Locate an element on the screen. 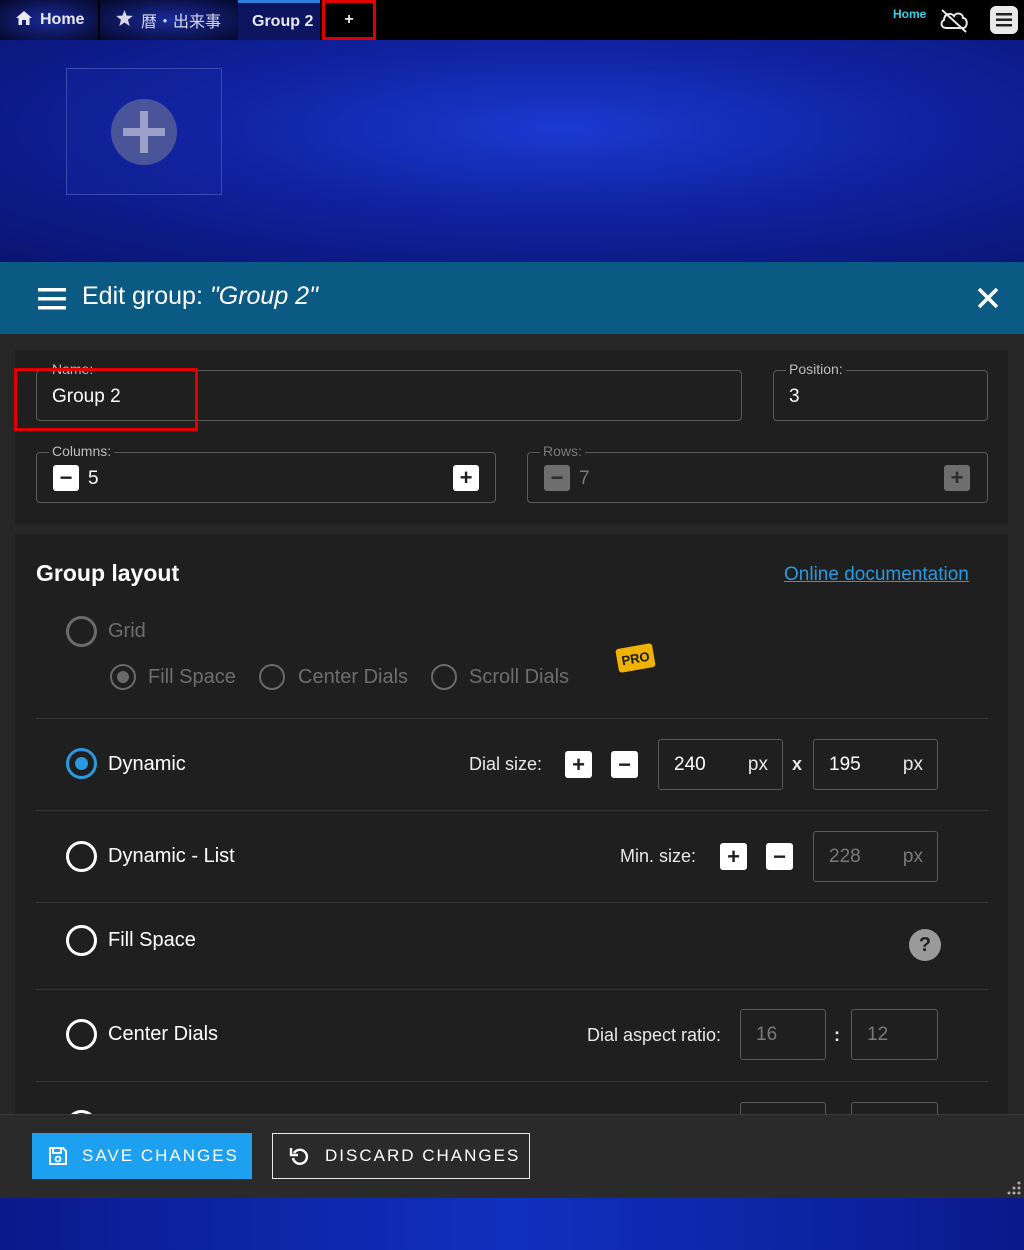 This screenshot has width=1024, height=1250. save-changes-button: SAVE CHANGES is located at coordinates (142, 1156).